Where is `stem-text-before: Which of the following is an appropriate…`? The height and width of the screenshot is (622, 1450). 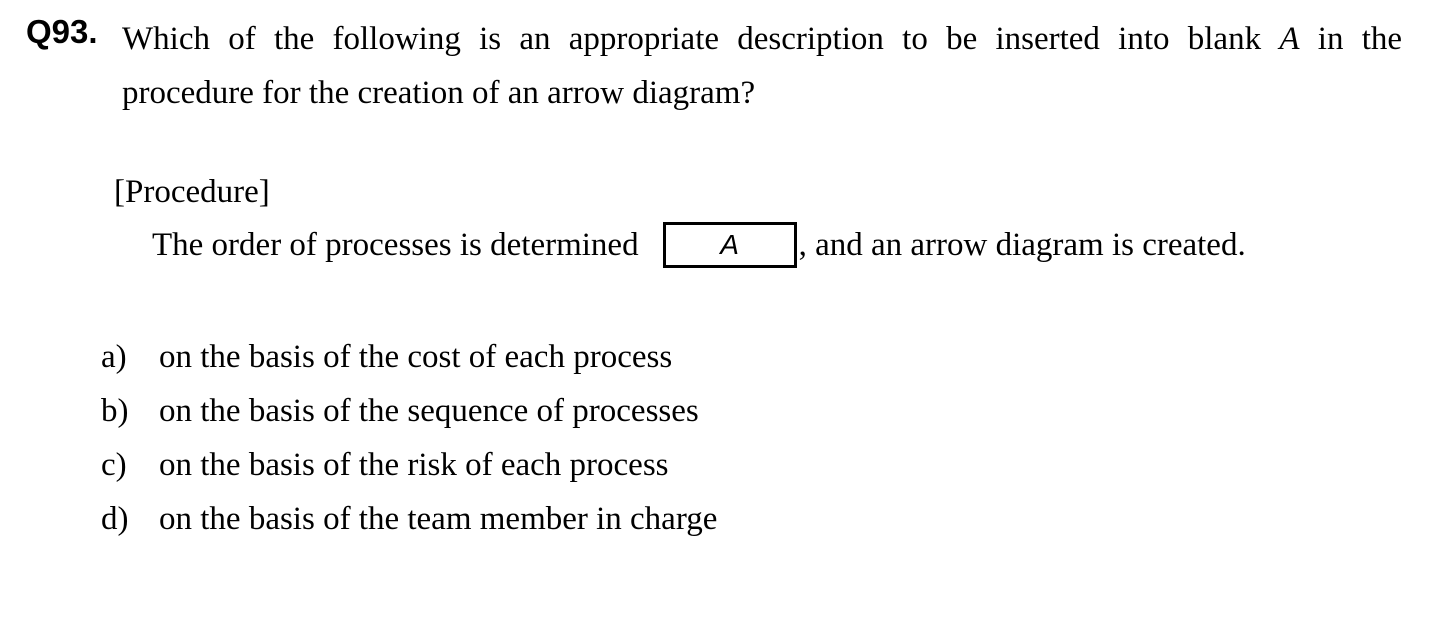
stem-text-before: Which of the following is an appropriate… is located at coordinates (692, 39).